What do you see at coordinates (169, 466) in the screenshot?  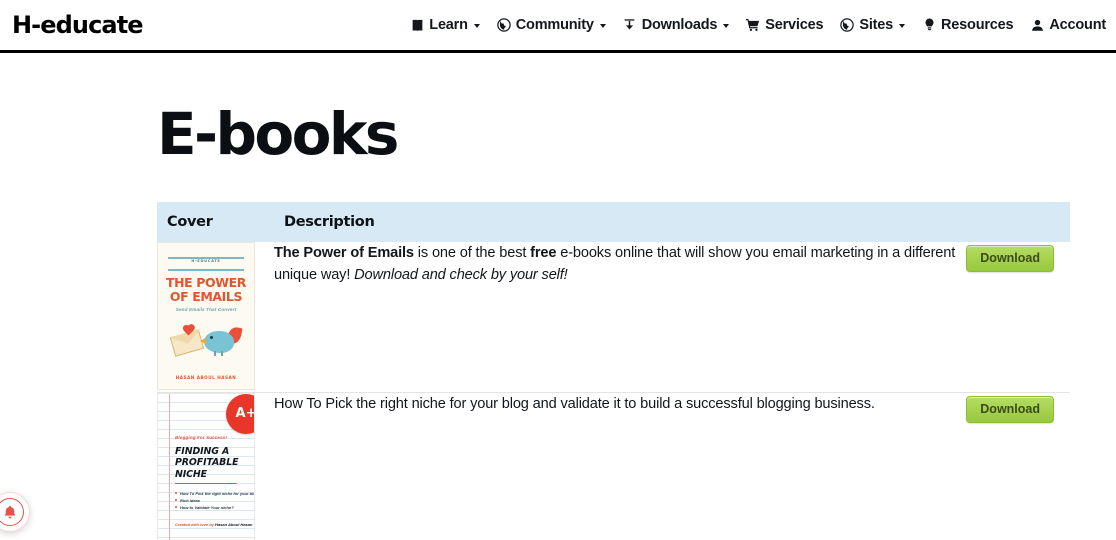 I see `cover-margin-line` at bounding box center [169, 466].